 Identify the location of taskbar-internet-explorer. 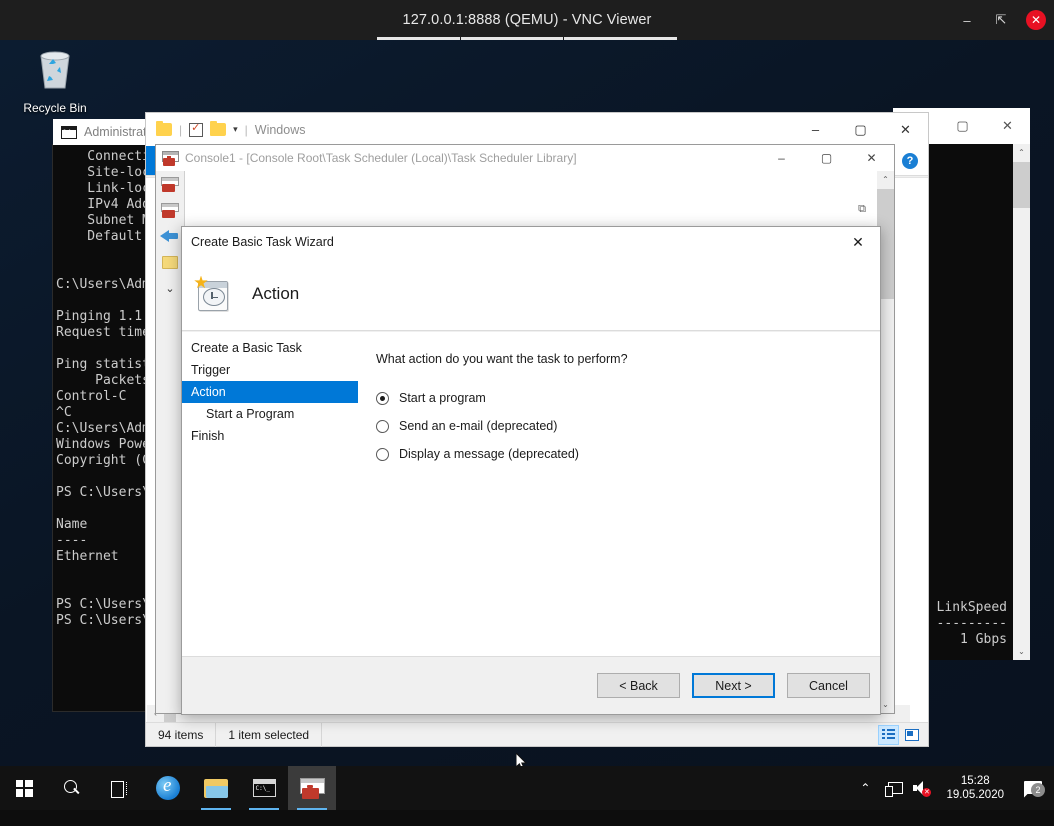
(168, 788).